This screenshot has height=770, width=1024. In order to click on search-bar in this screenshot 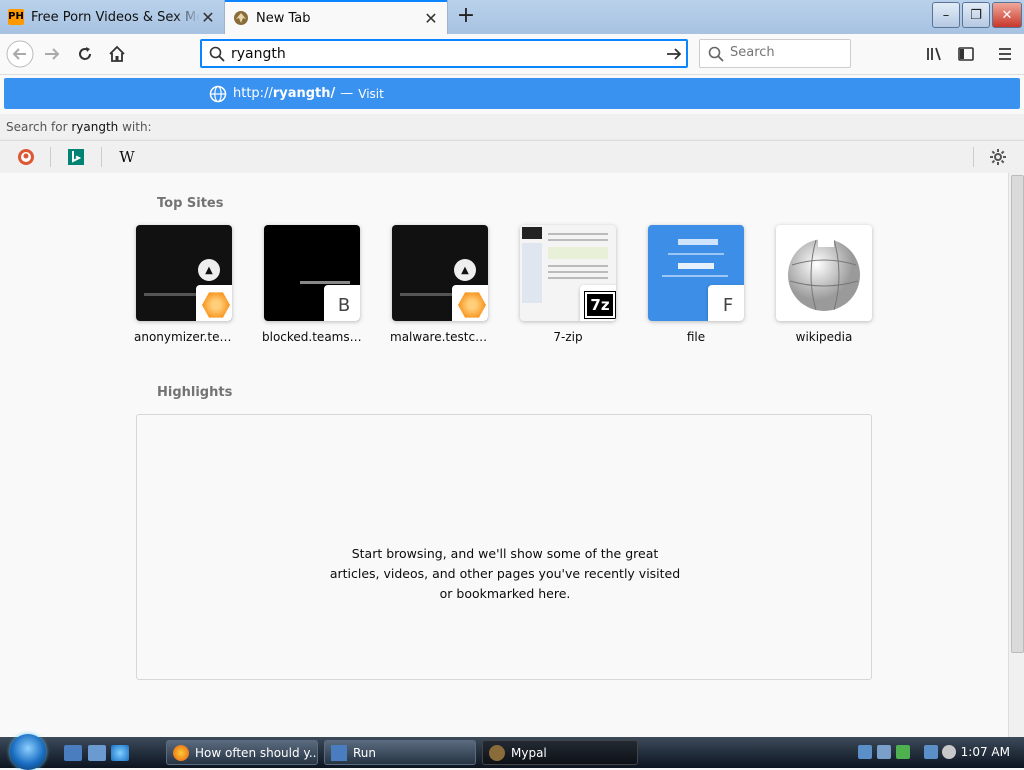, I will do `click(775, 53)`.